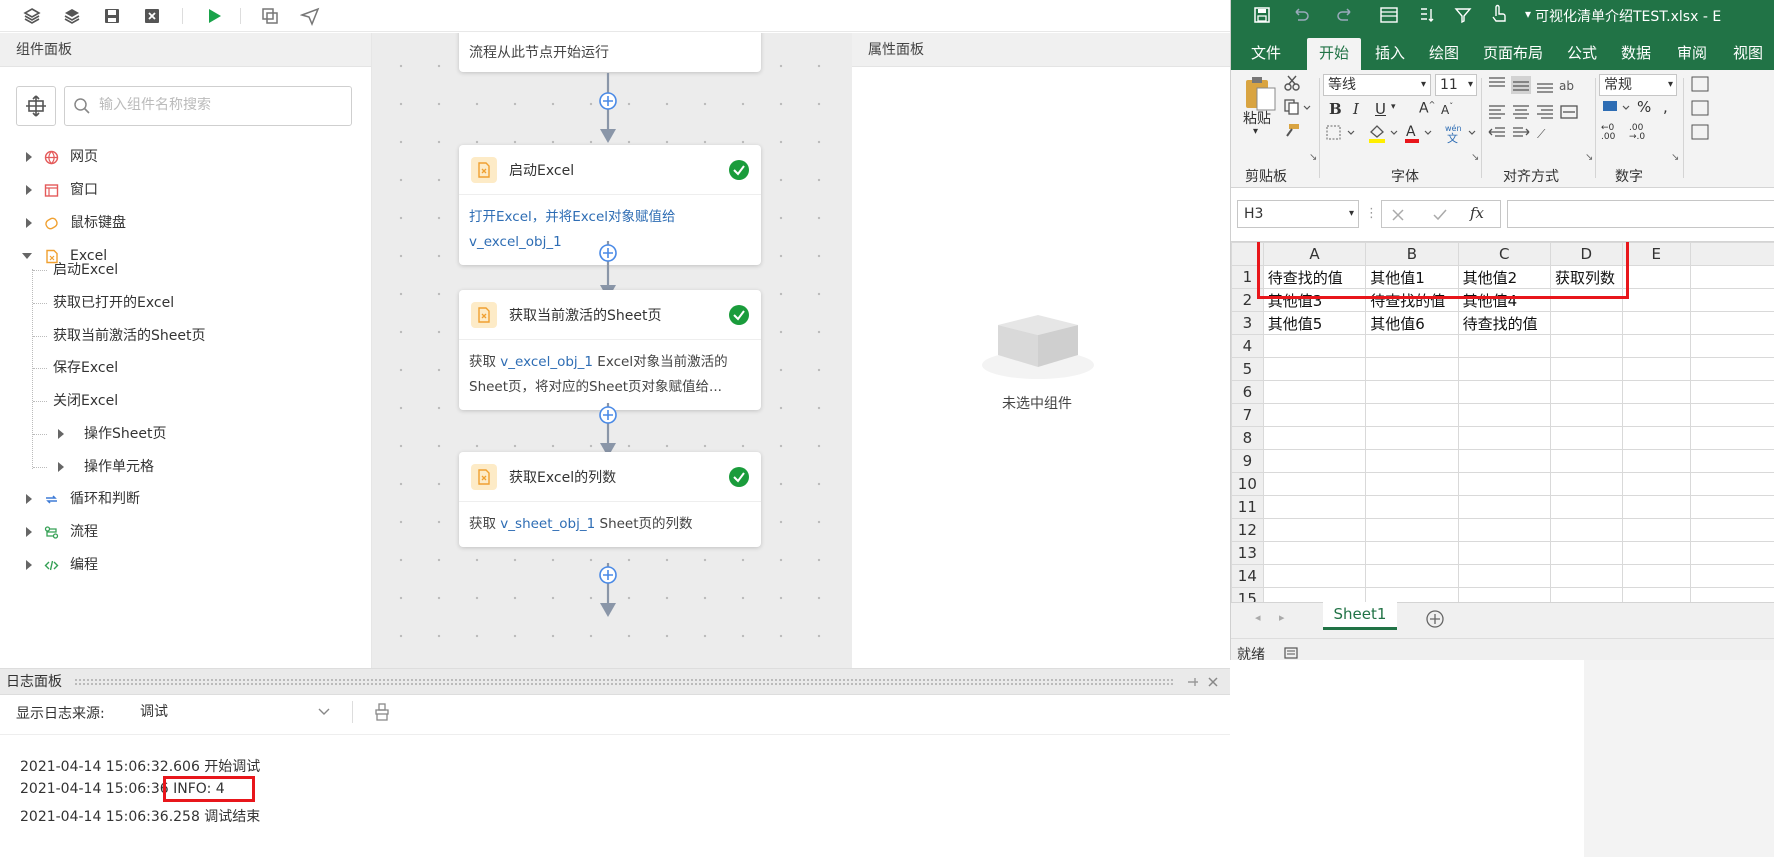  I want to click on row-header: 9, so click(1247, 461).